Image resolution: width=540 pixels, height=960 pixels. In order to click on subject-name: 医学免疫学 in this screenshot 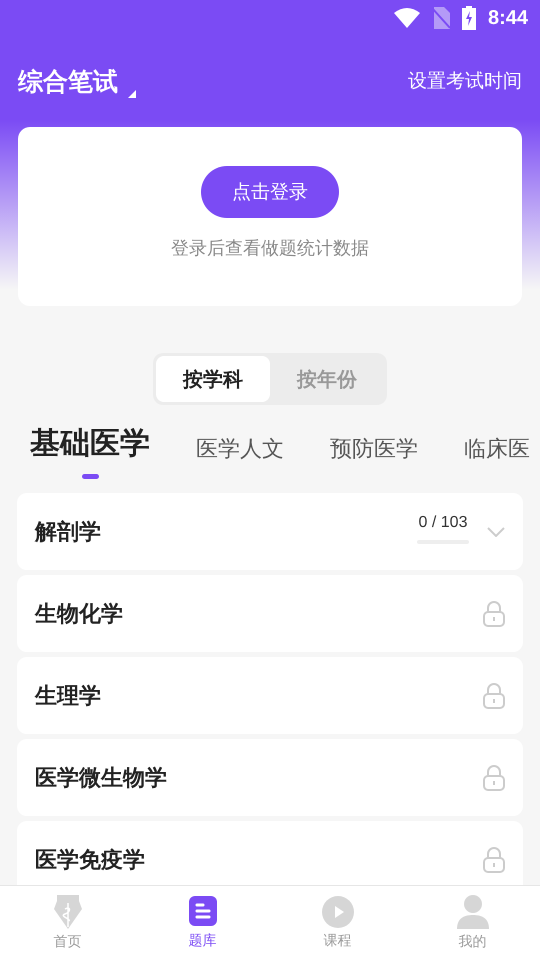, I will do `click(90, 860)`.